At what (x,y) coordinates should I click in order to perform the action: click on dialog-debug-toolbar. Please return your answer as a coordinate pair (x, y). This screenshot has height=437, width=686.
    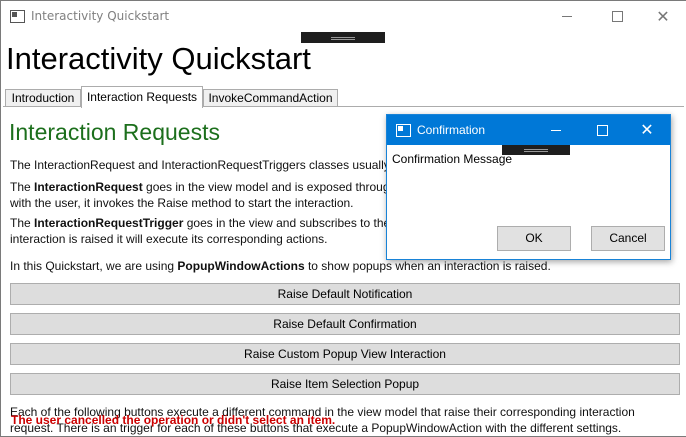
    Looking at the image, I should click on (536, 150).